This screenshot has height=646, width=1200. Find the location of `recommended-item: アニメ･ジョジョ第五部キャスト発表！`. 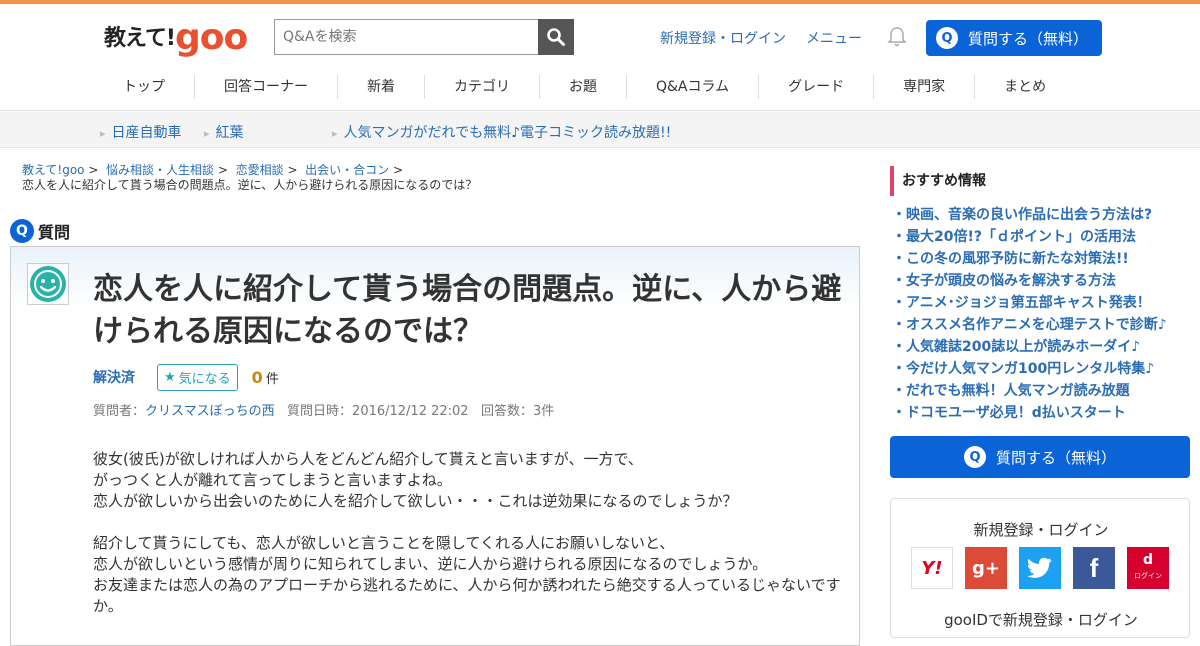

recommended-item: アニメ･ジョジョ第五部キャスト発表！ is located at coordinates (1029, 303).